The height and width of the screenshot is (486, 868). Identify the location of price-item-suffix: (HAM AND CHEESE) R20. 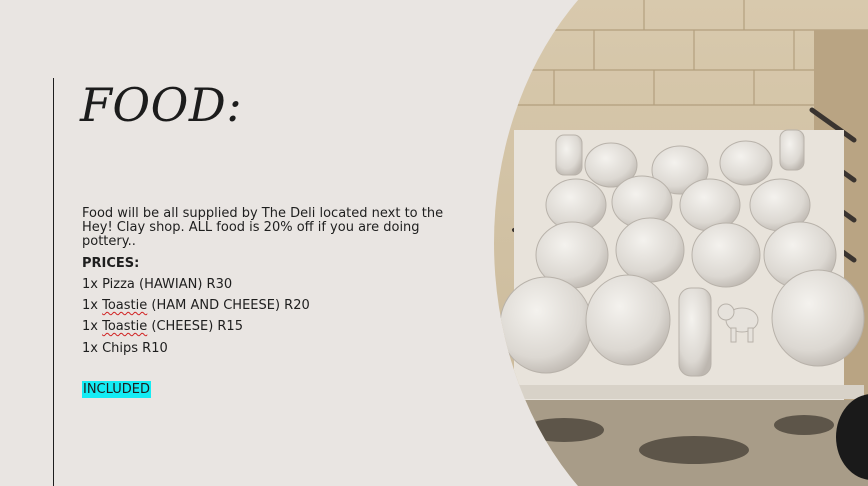
(228, 305).